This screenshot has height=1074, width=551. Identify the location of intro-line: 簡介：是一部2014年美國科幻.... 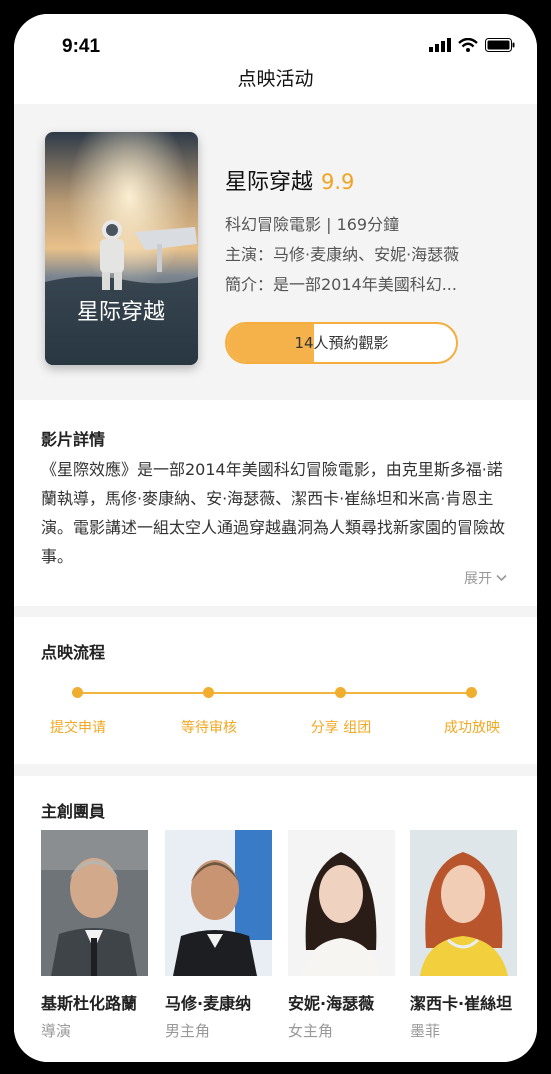
(341, 284).